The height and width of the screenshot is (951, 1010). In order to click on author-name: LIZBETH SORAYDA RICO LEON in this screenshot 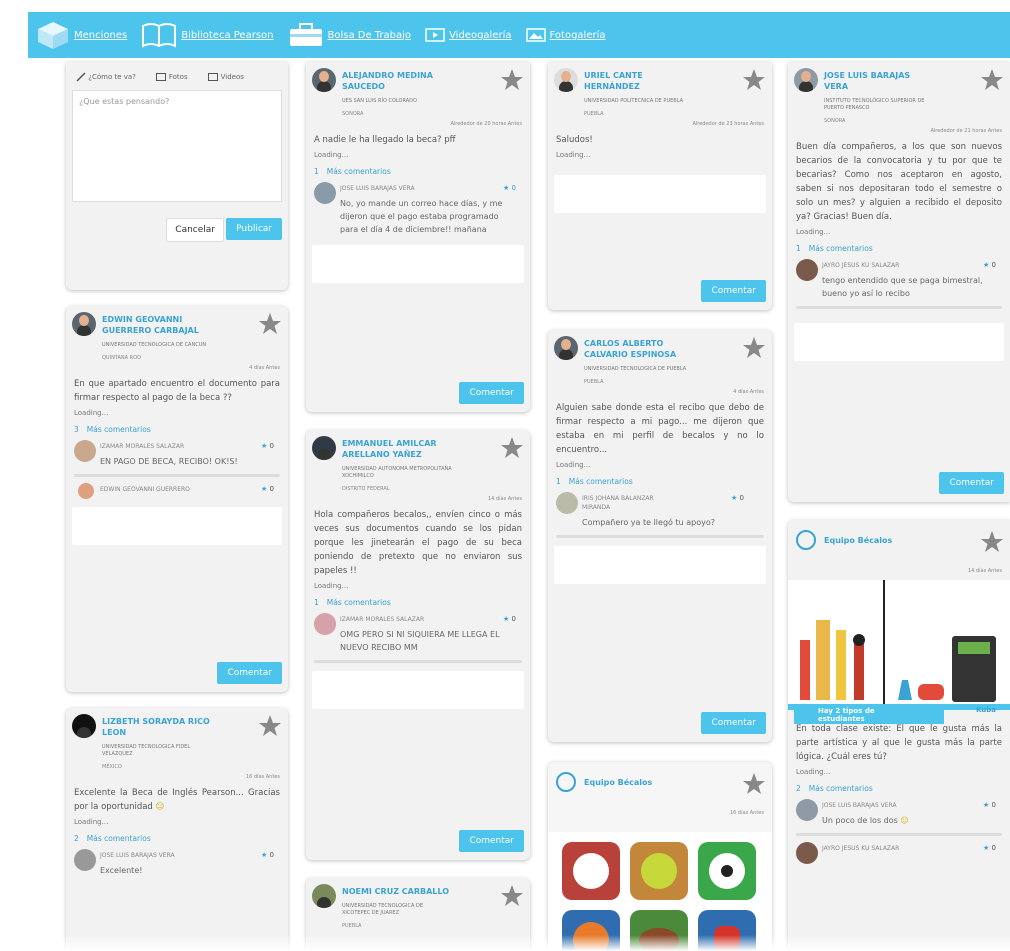, I will do `click(157, 727)`.